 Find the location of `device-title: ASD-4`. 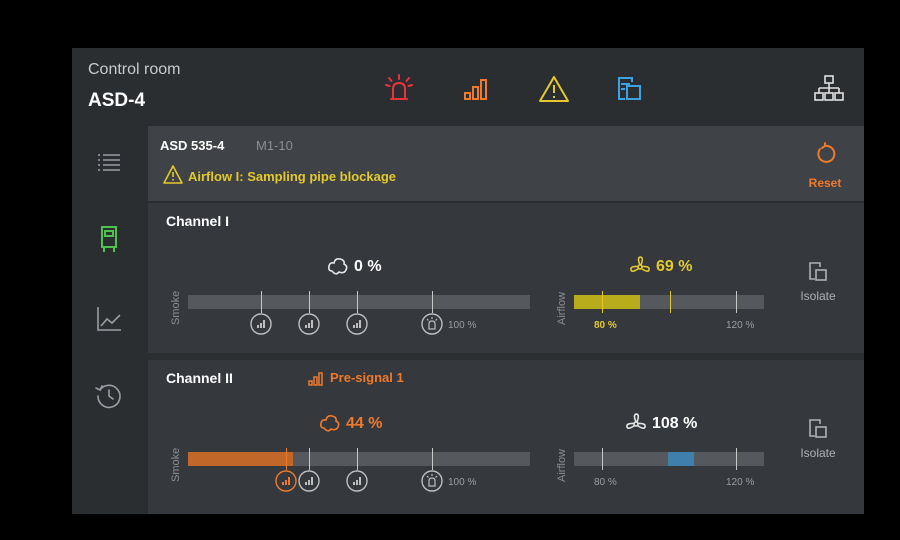

device-title: ASD-4 is located at coordinates (117, 100).